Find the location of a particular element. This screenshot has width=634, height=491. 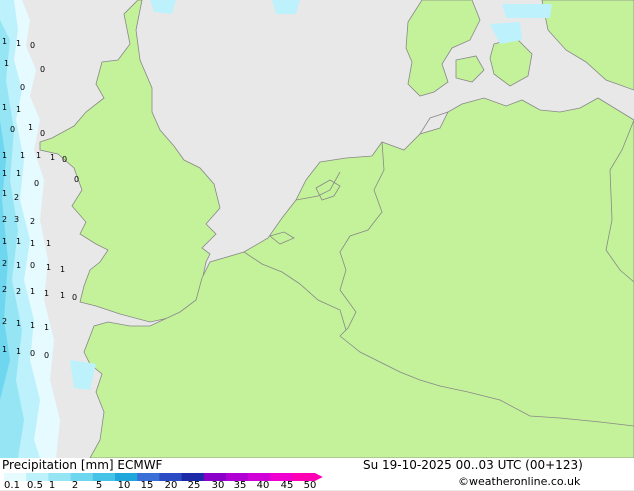

legend-tick-label: 40 is located at coordinates (263, 485).